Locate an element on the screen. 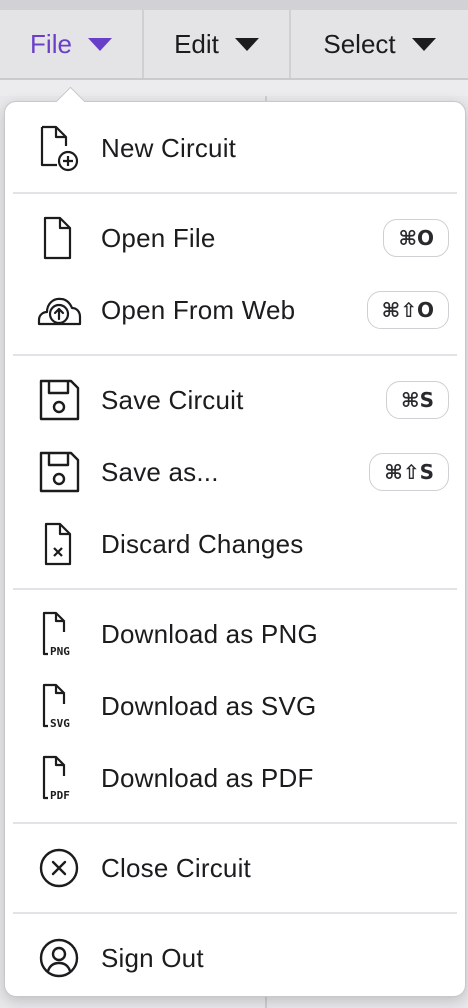 This screenshot has width=468, height=1008. menu-item-open-file: Open File ⌘O is located at coordinates (235, 238).